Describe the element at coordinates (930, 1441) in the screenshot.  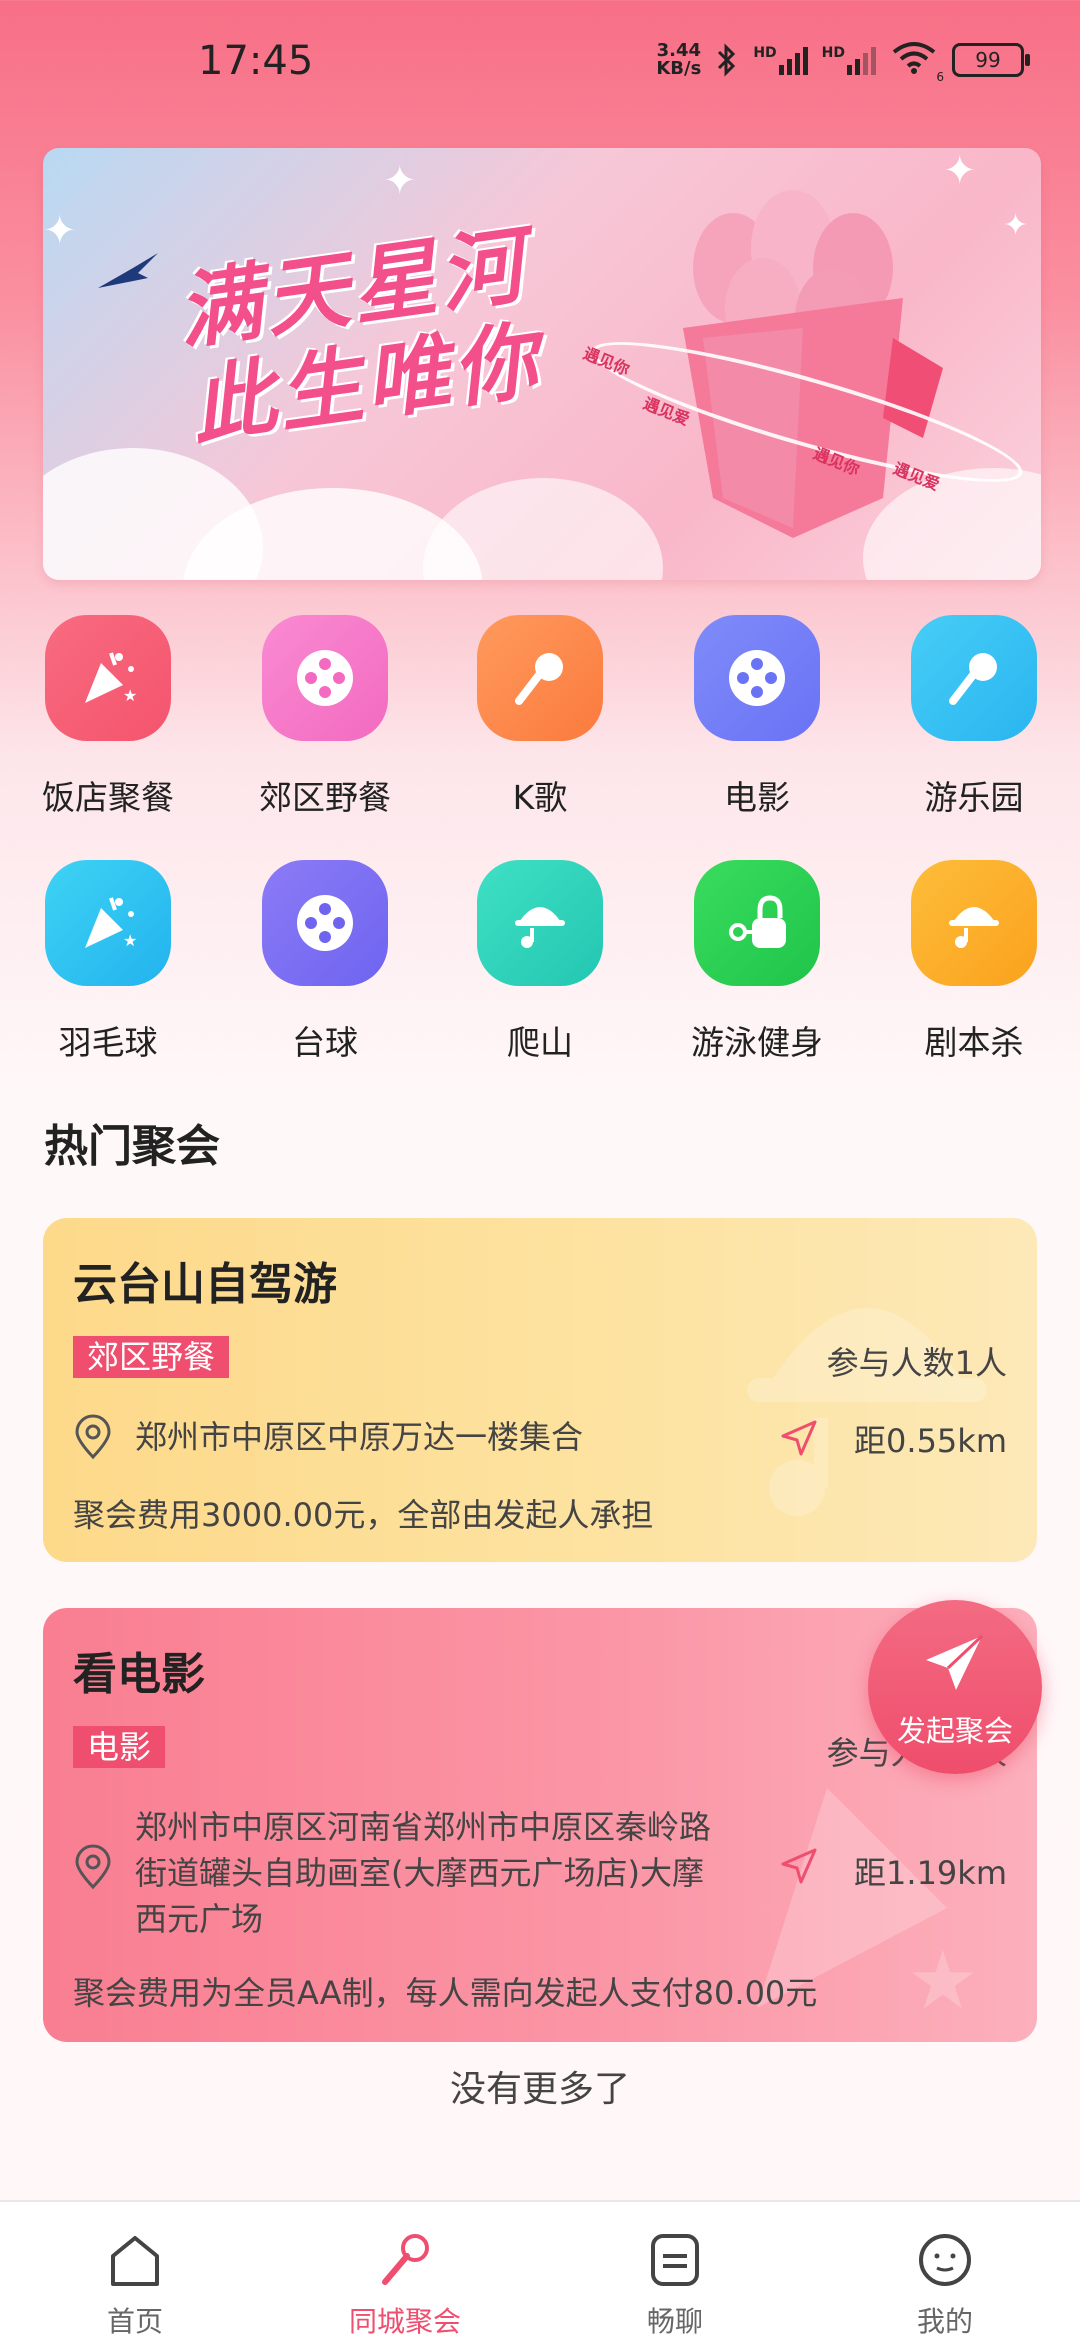
I see `event-distance: 距0.55km` at that location.